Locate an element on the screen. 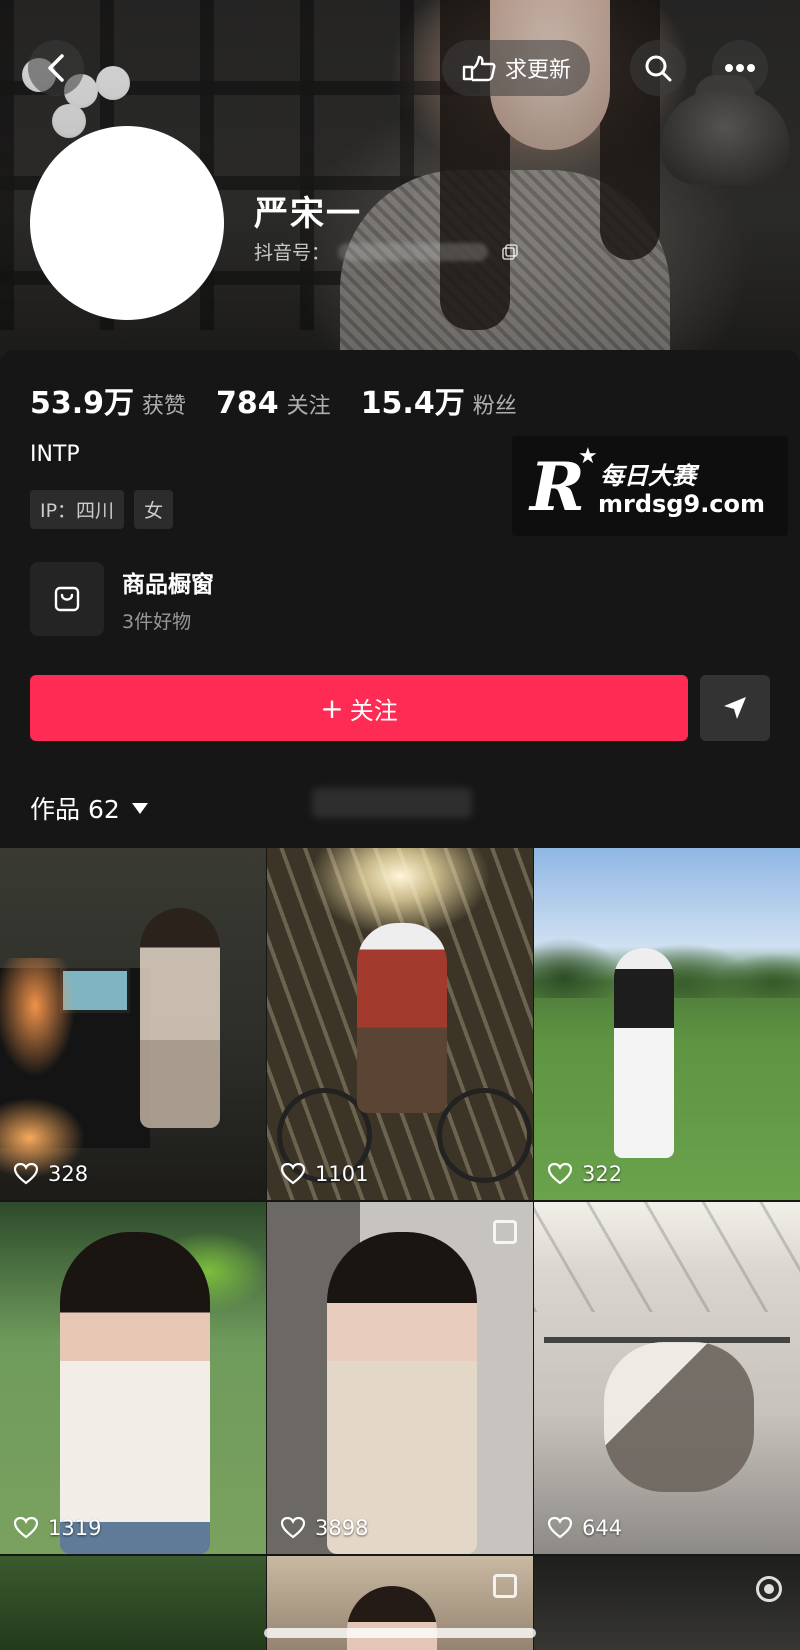 The image size is (800, 1650). shop-subtitle: 3件好物 is located at coordinates (157, 621).